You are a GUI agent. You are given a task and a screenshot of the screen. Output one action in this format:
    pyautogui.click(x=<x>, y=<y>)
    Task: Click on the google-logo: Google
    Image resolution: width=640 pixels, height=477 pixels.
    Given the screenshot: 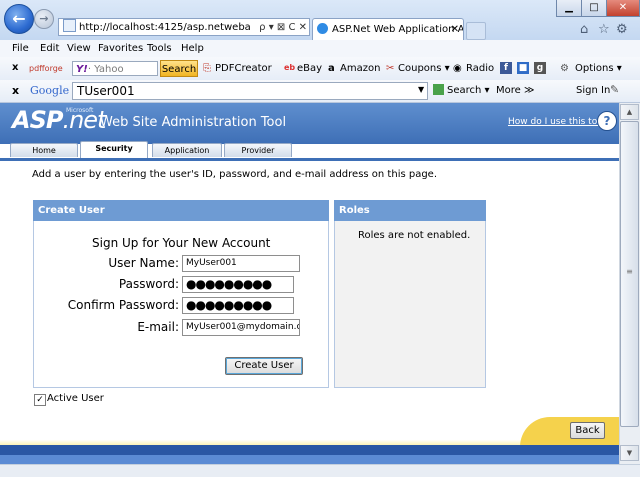 What is the action you would take?
    pyautogui.click(x=50, y=90)
    